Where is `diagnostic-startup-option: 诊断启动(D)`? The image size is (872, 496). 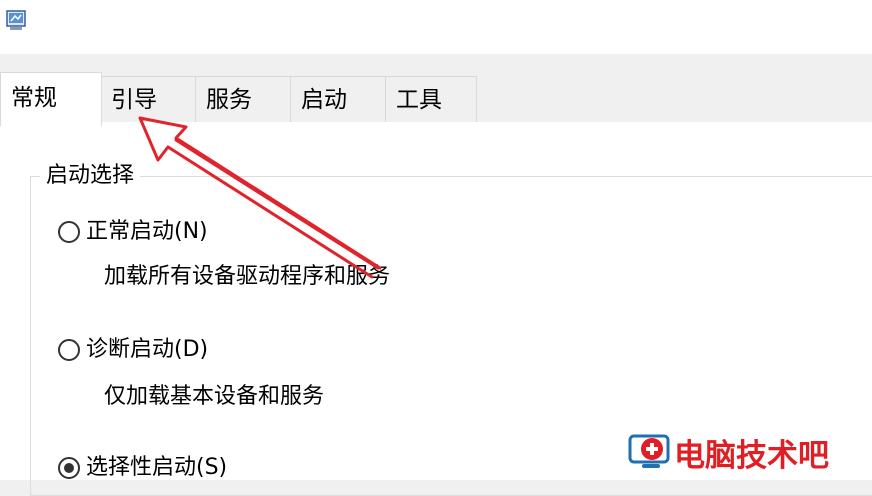
diagnostic-startup-option: 诊断启动(D) is located at coordinates (133, 350).